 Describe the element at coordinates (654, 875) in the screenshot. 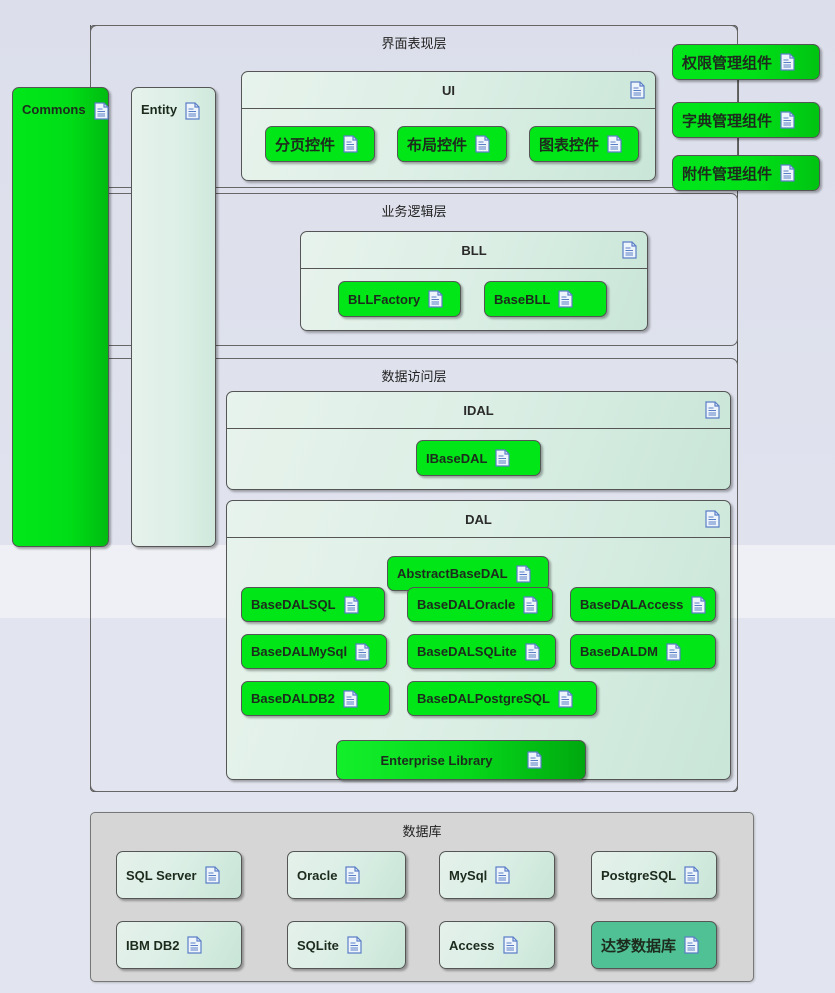

I see `database-postgresql: PostgreSQL` at that location.